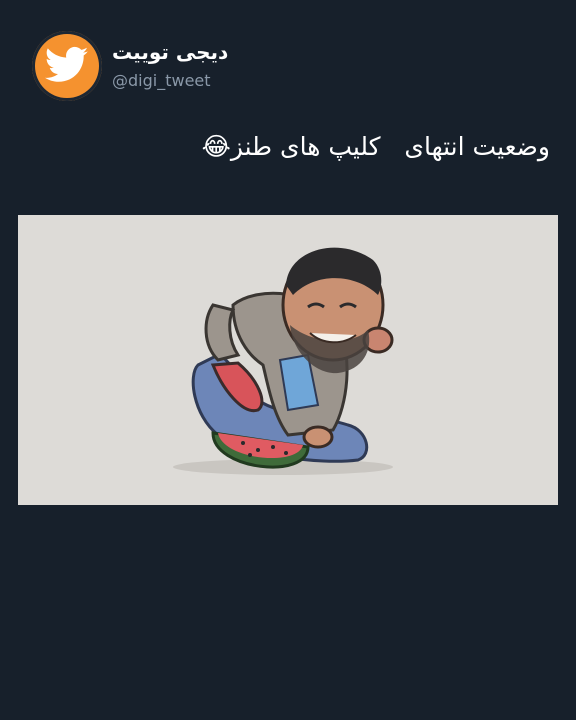 The width and height of the screenshot is (576, 720). I want to click on account-handle: @digi_tweet, so click(161, 80).